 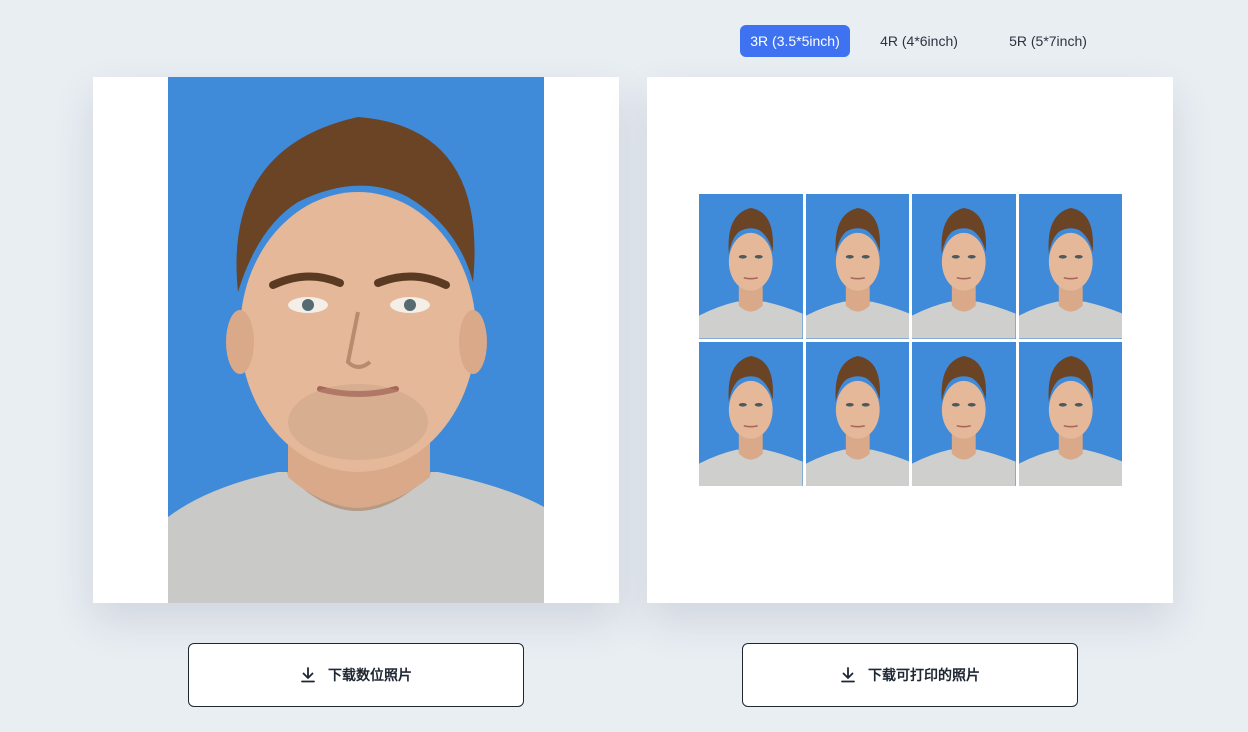 What do you see at coordinates (924, 675) in the screenshot?
I see `download-printable-label: 下载可打印的照片` at bounding box center [924, 675].